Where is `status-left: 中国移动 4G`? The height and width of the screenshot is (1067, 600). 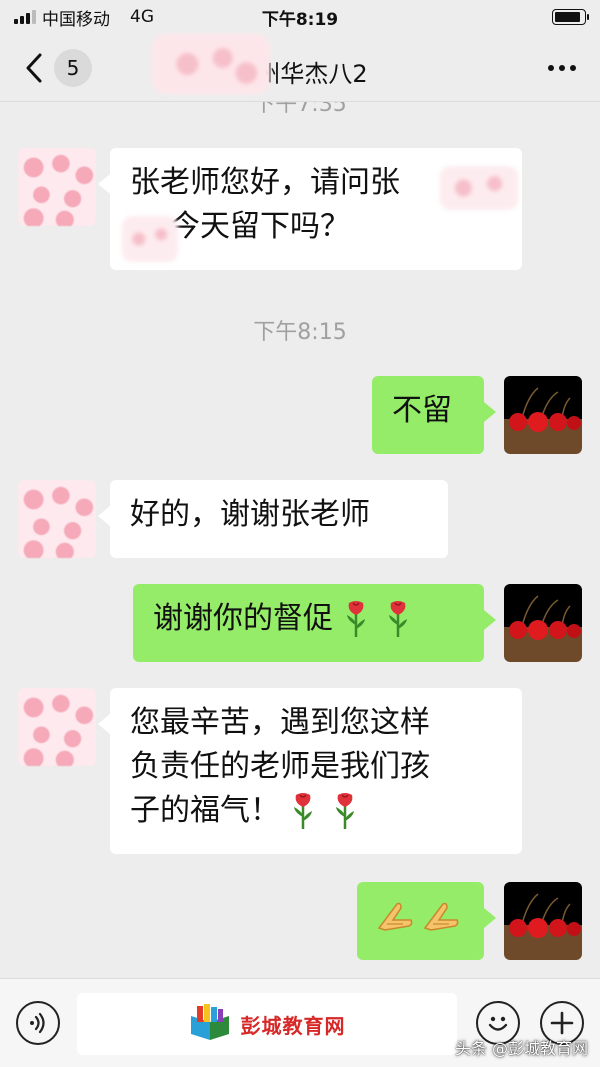 status-left: 中国移动 4G is located at coordinates (84, 17).